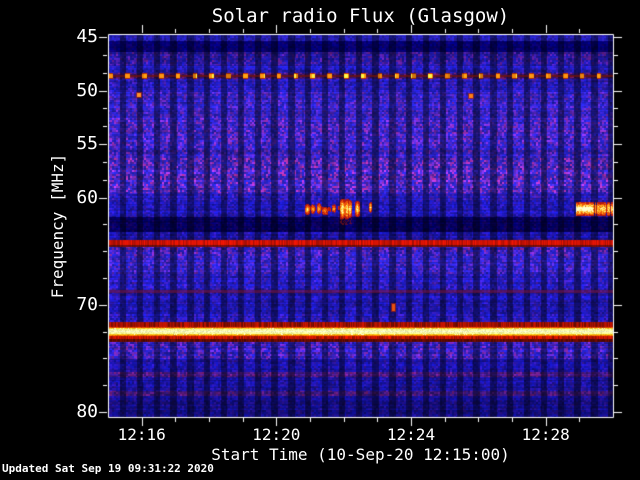 The height and width of the screenshot is (480, 640). I want to click on x-tick-label: 12:20, so click(276, 434).